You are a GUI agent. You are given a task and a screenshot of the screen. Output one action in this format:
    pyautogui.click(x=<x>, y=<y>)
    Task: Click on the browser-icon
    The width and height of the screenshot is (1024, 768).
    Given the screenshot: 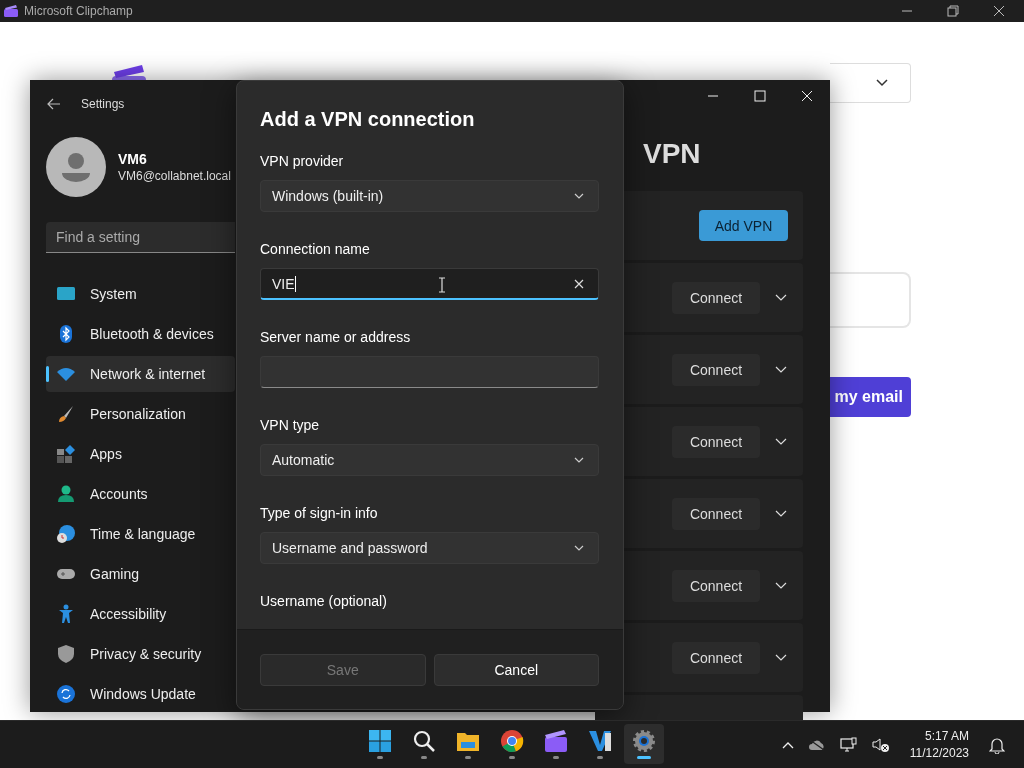 What is the action you would take?
    pyautogui.click(x=512, y=741)
    